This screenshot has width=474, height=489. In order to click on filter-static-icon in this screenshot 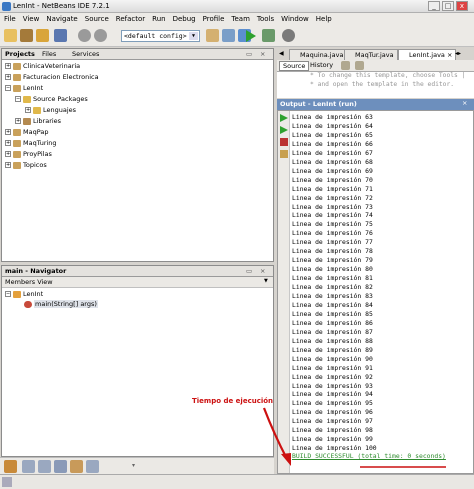, I will do `click(44, 466)`.